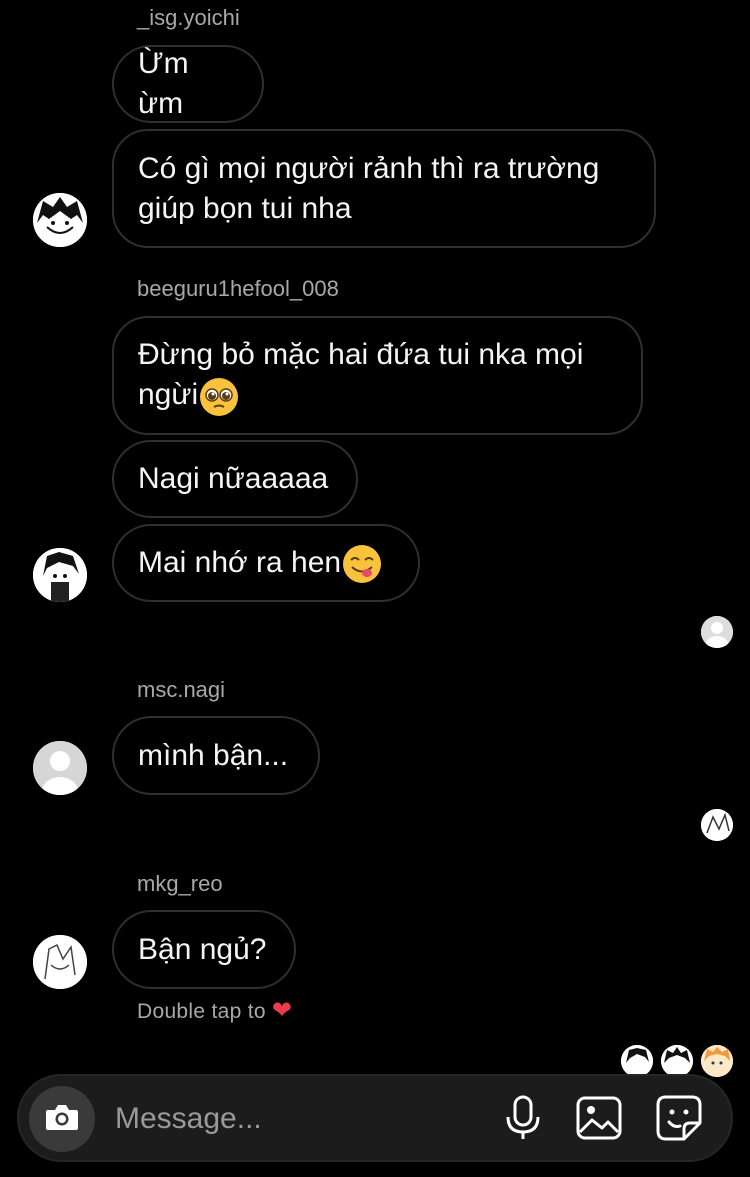  What do you see at coordinates (361, 355) in the screenshot?
I see `message-line: Đừng bỏ mặc hai đứa tui nka mọi` at bounding box center [361, 355].